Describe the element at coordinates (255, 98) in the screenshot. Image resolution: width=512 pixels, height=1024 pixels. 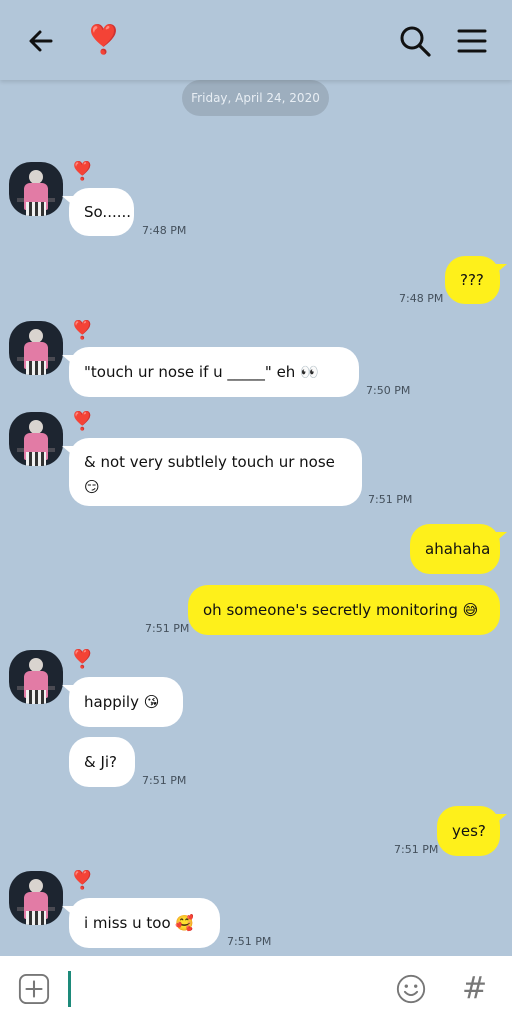
I see `date-separator: Friday, April 24, 2020` at that location.